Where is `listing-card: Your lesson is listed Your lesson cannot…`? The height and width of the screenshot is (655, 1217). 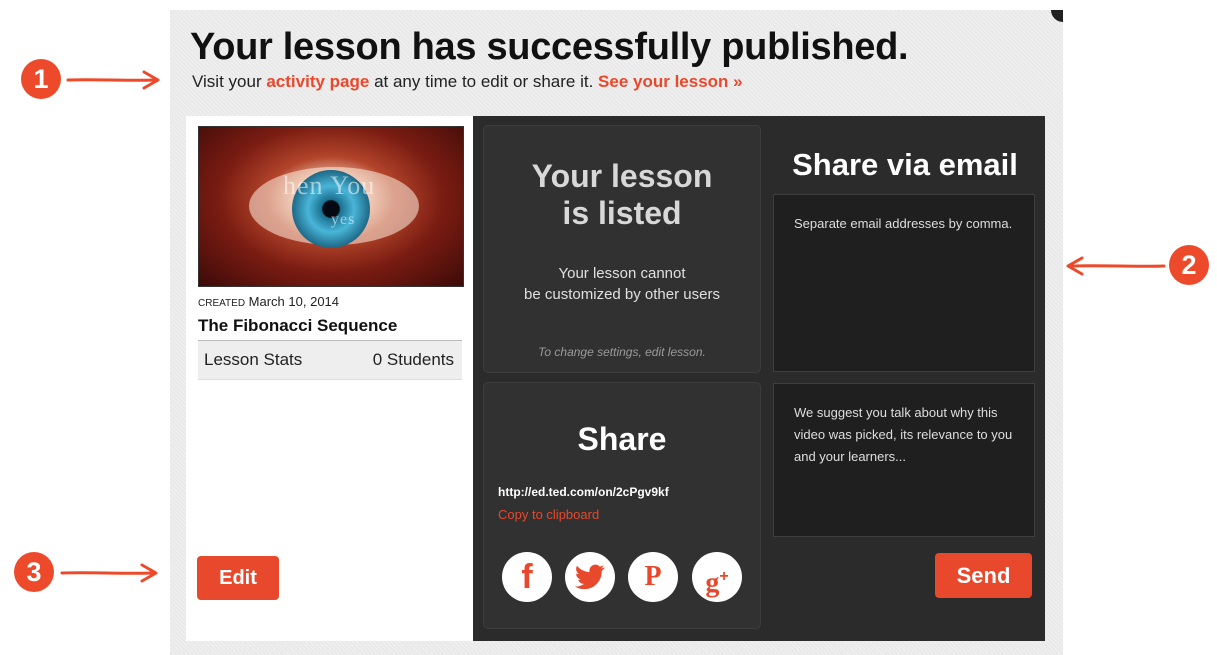 listing-card: Your lesson is listed Your lesson cannot… is located at coordinates (622, 249).